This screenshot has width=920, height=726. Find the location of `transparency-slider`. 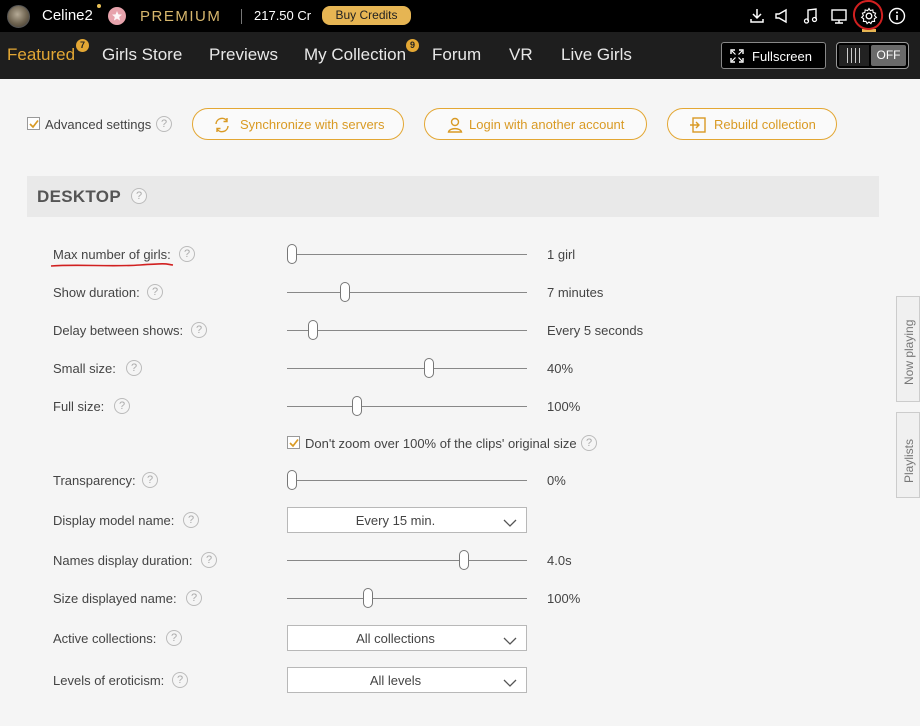

transparency-slider is located at coordinates (407, 480).